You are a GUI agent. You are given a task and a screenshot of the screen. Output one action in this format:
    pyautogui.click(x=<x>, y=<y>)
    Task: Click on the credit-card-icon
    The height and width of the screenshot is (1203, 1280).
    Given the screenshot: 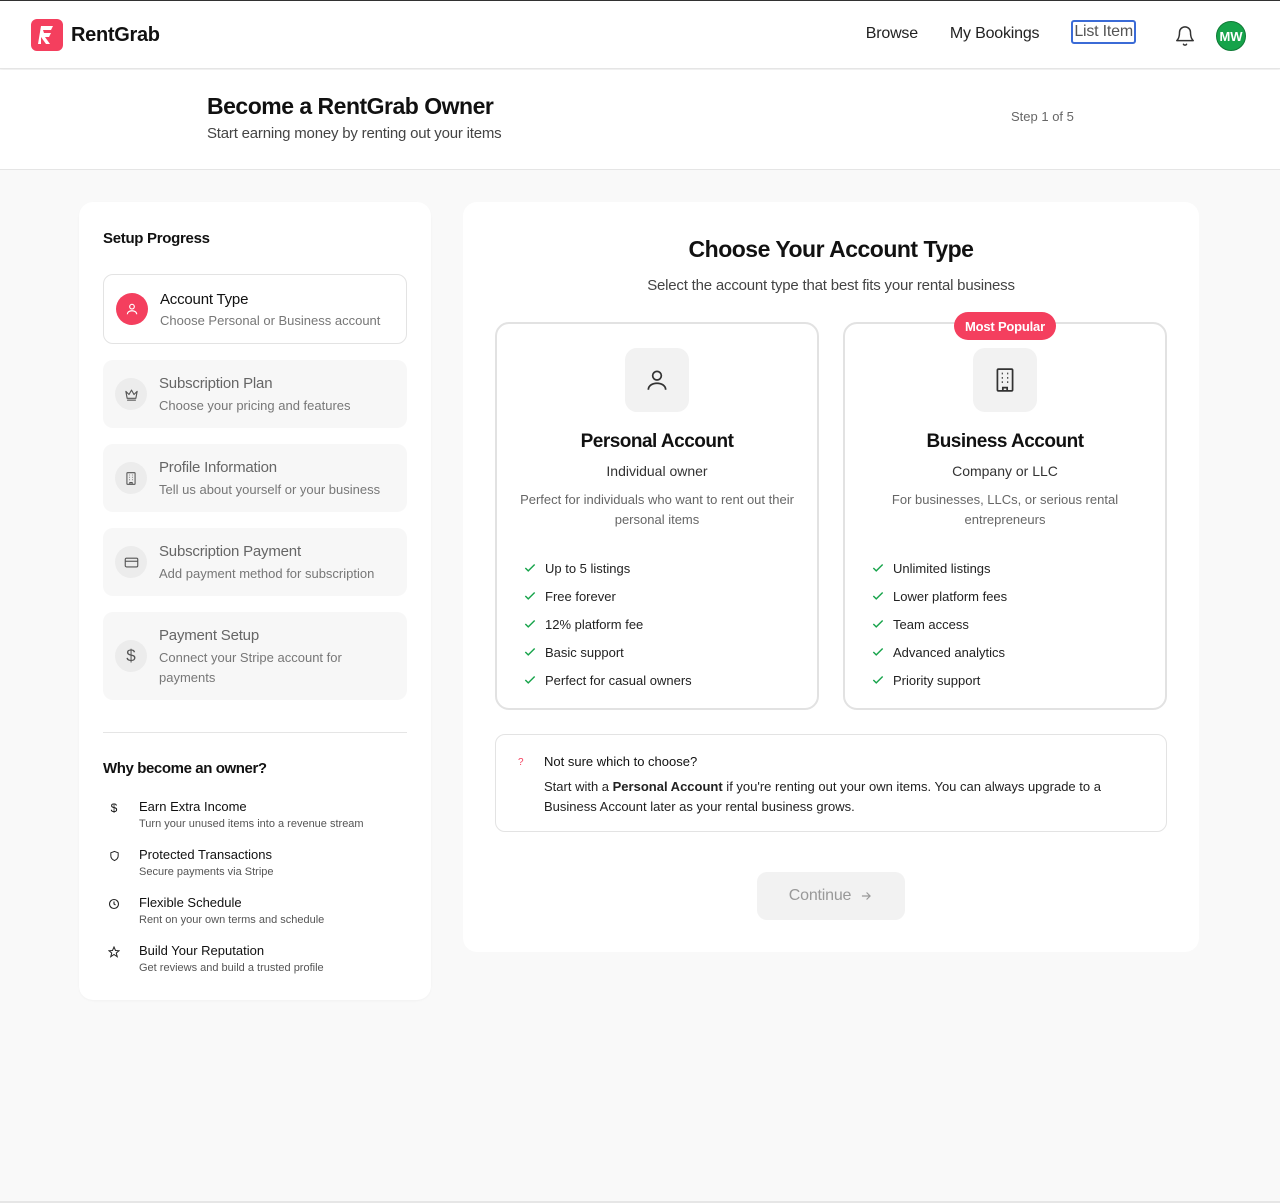 What is the action you would take?
    pyautogui.click(x=131, y=562)
    